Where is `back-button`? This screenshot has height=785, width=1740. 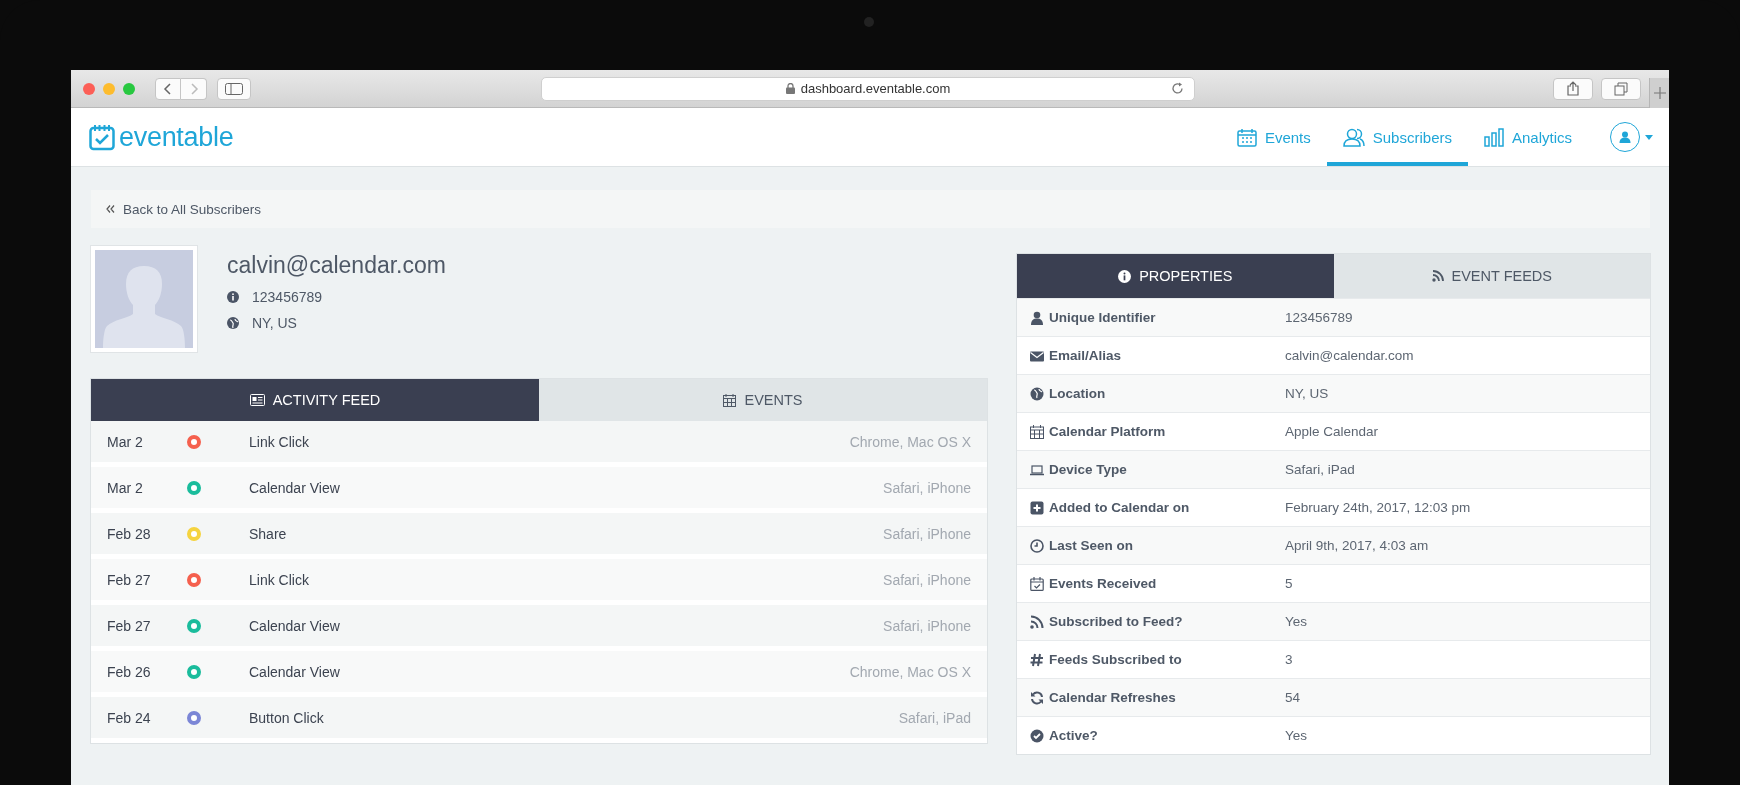
back-button is located at coordinates (168, 88).